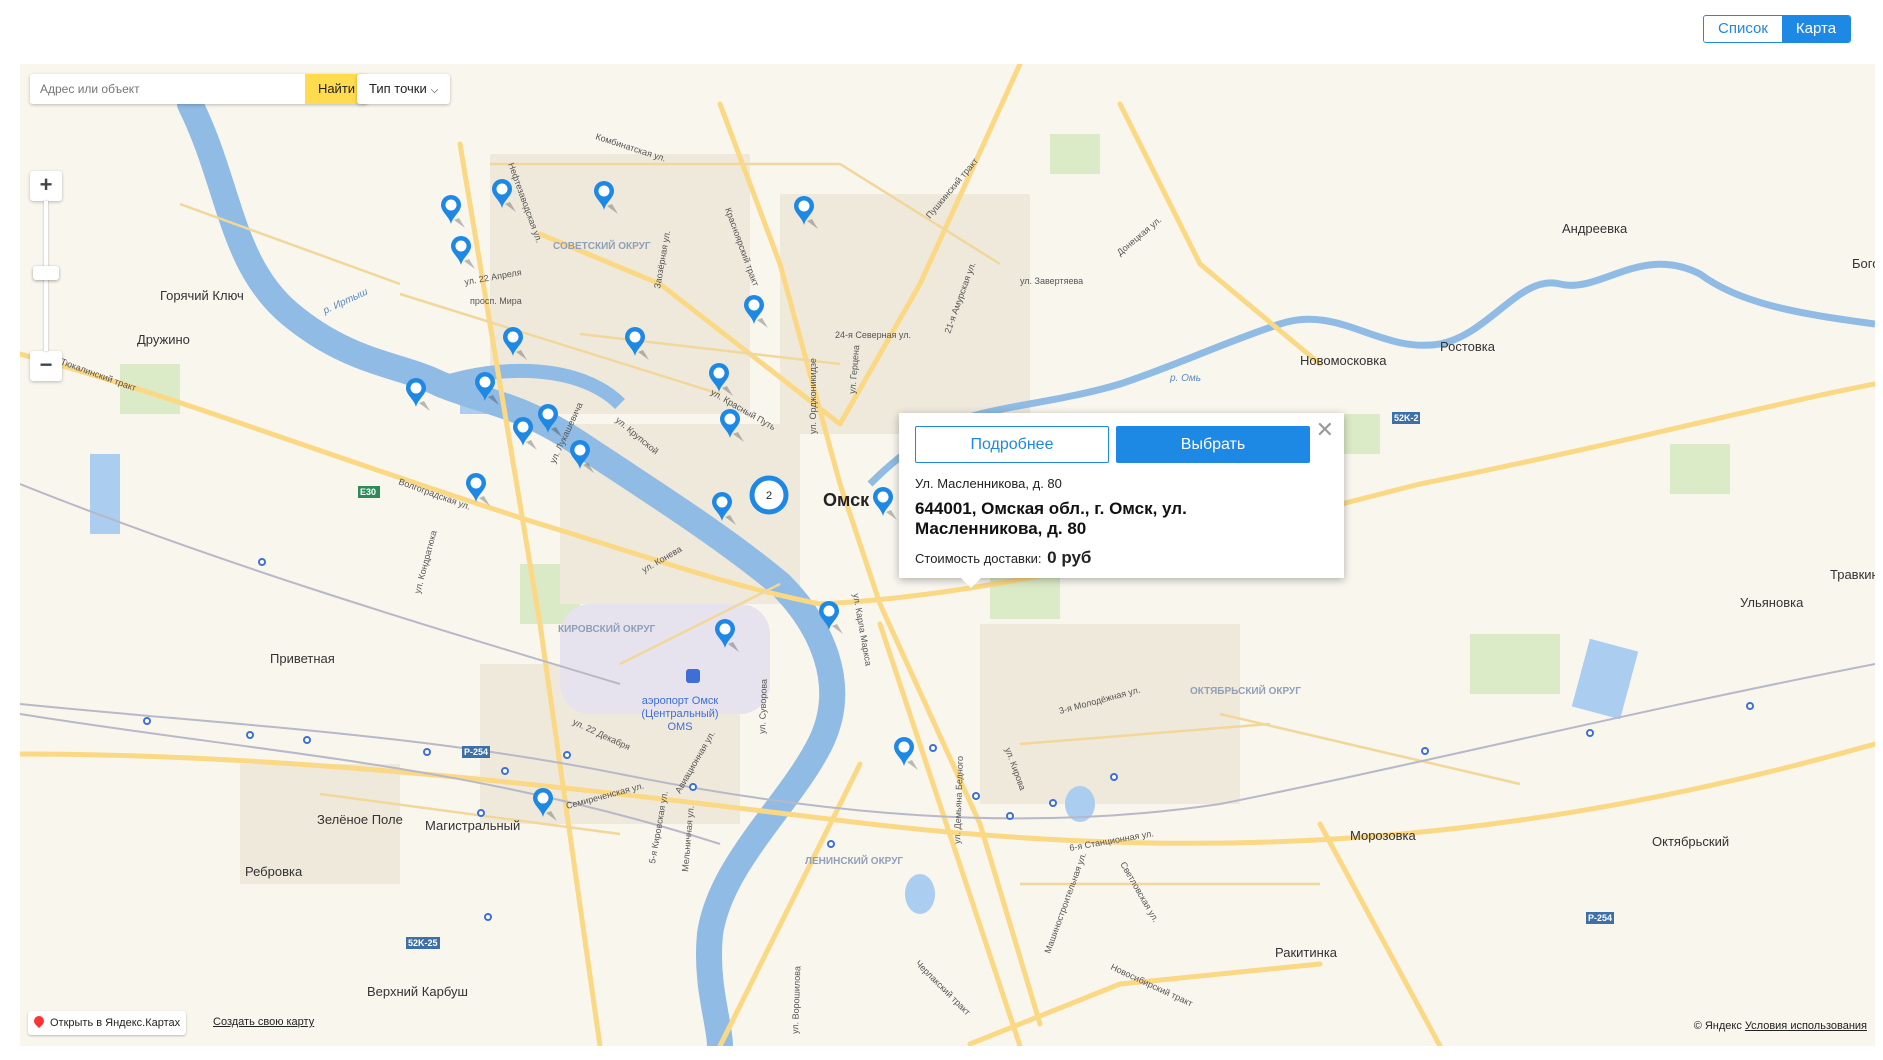 Image resolution: width=1883 pixels, height=1060 pixels. What do you see at coordinates (368, 492) in the screenshot?
I see `road-label: E30` at bounding box center [368, 492].